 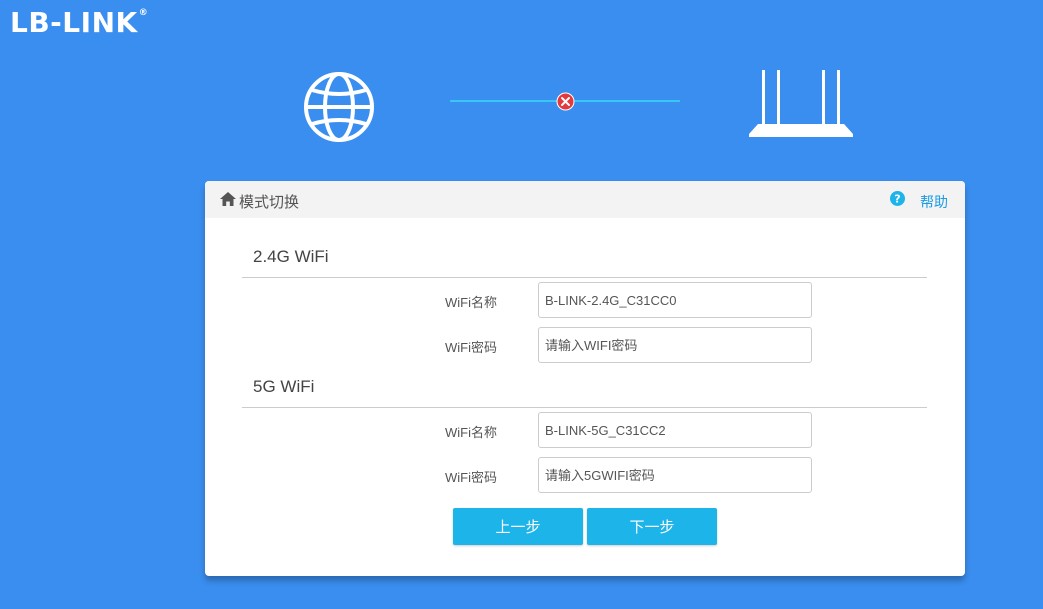 What do you see at coordinates (339, 107) in the screenshot?
I see `globe-icon` at bounding box center [339, 107].